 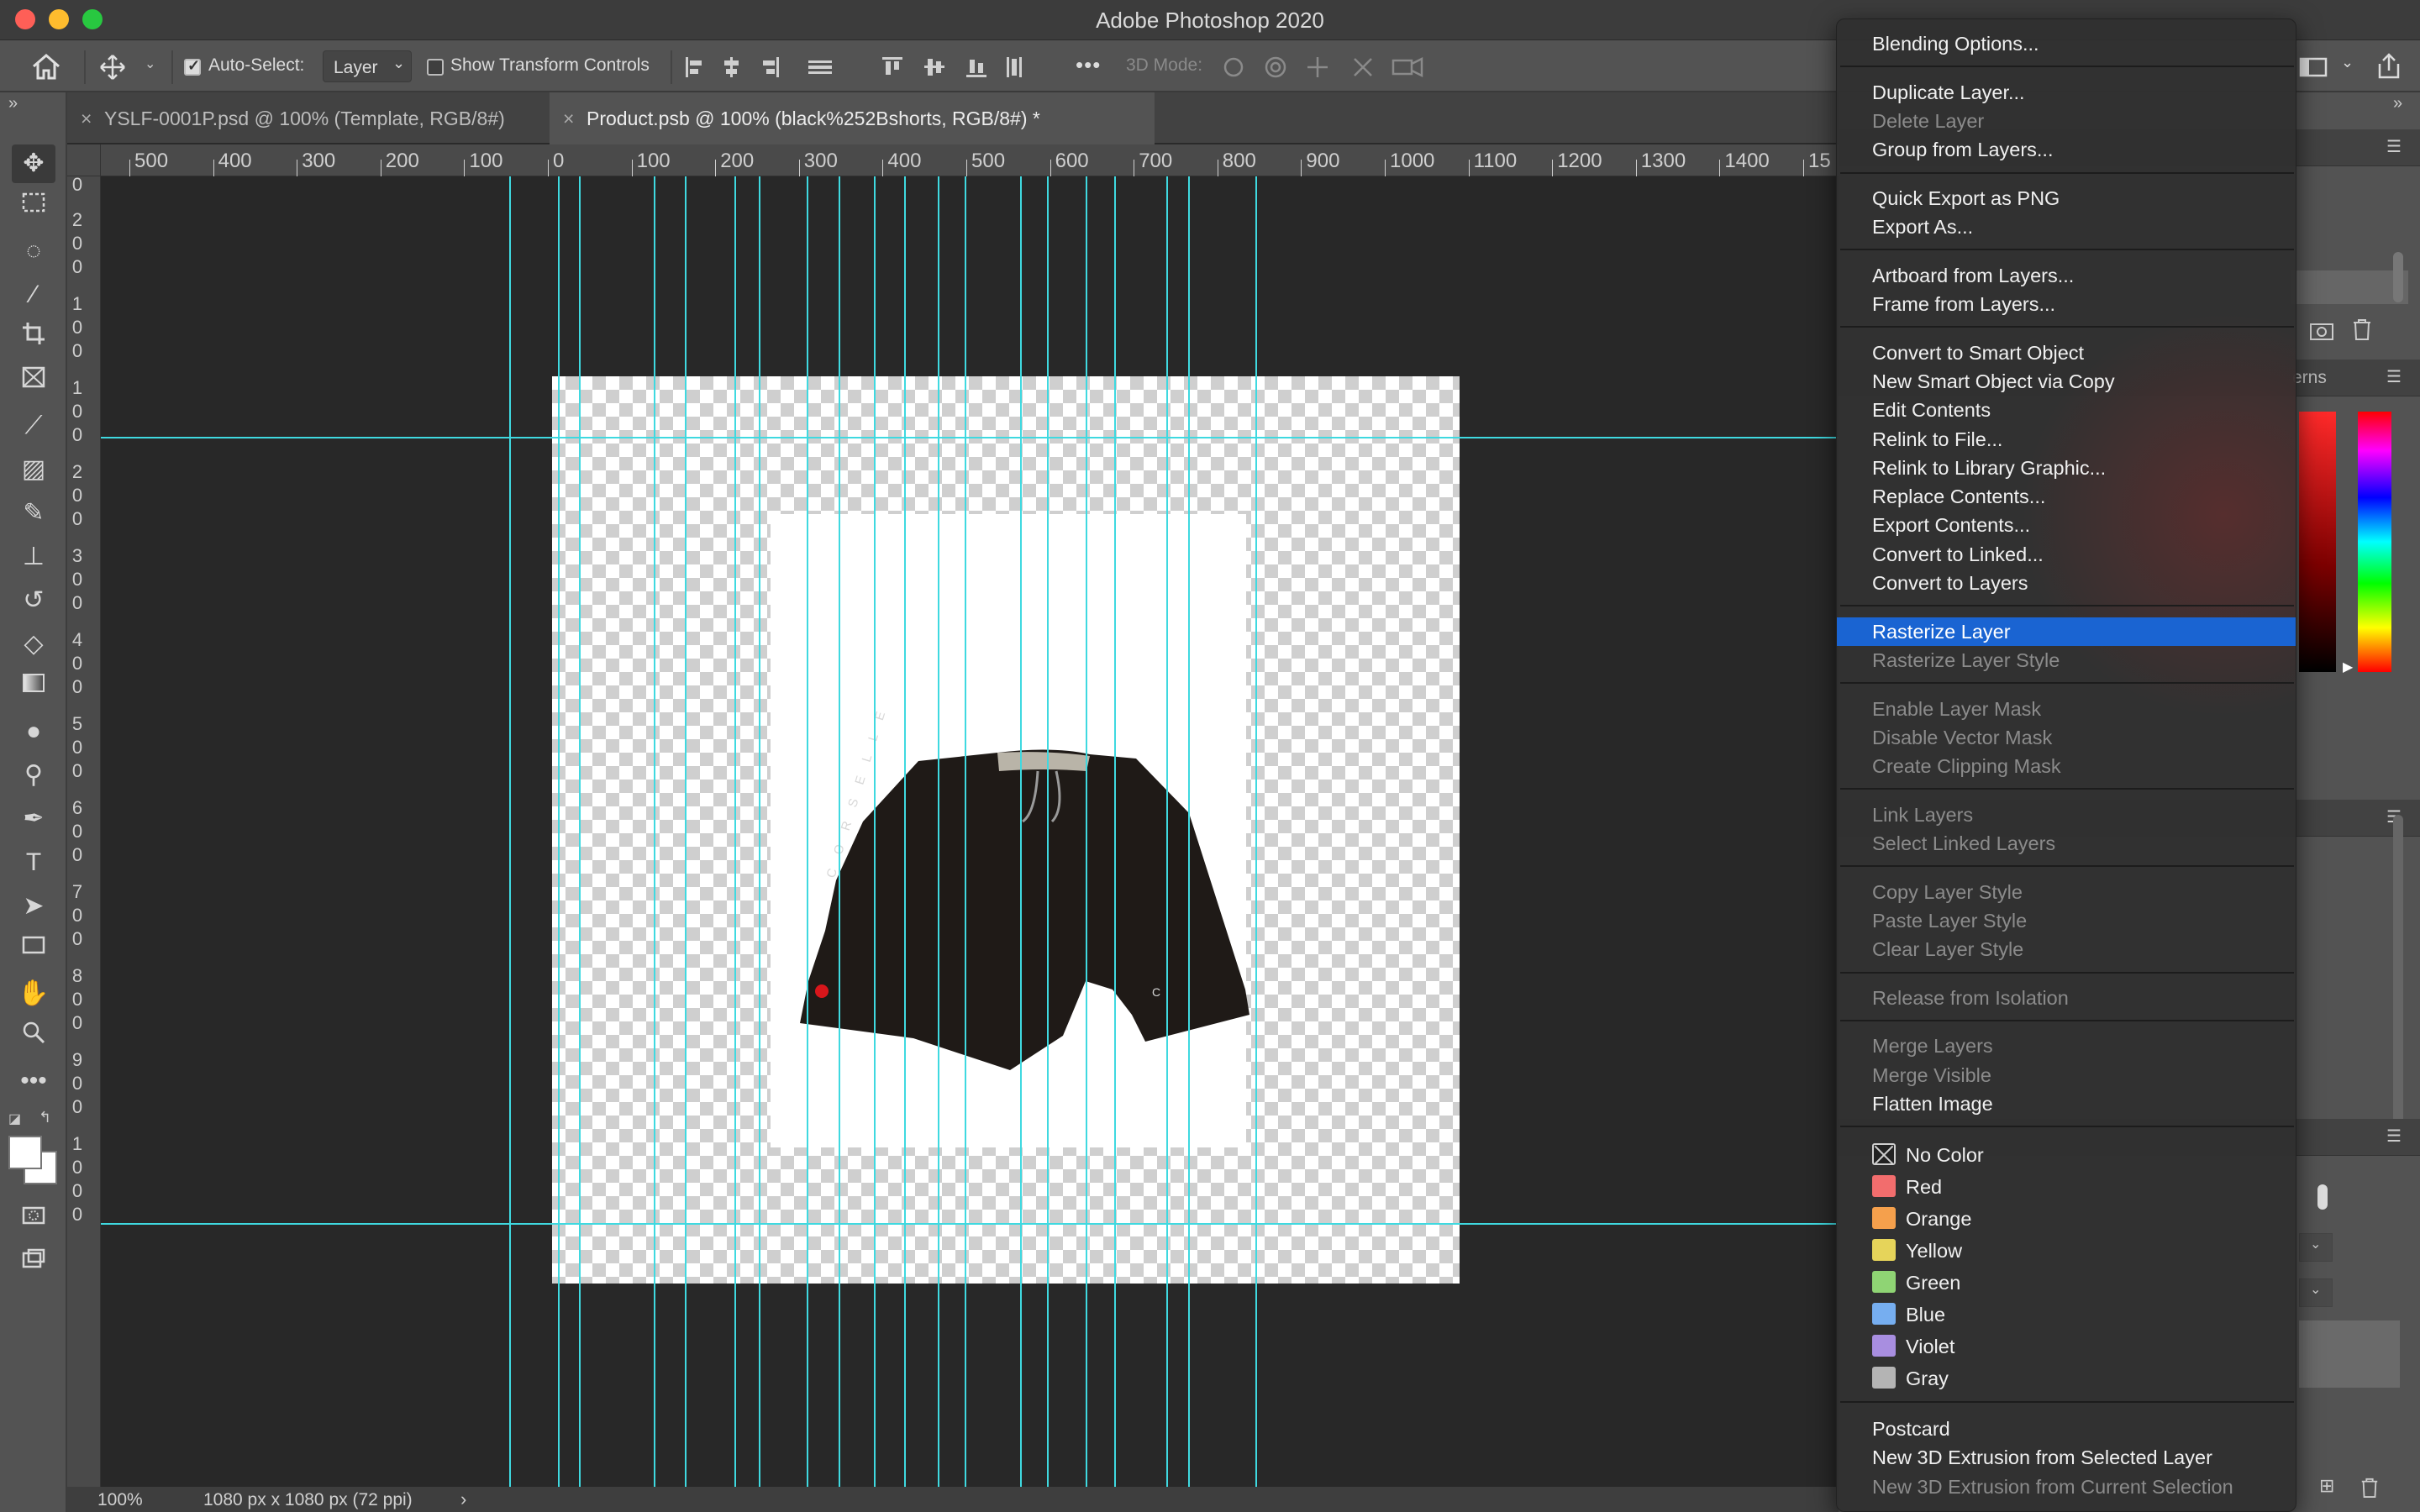 I want to click on hue-slider, so click(x=2374, y=542).